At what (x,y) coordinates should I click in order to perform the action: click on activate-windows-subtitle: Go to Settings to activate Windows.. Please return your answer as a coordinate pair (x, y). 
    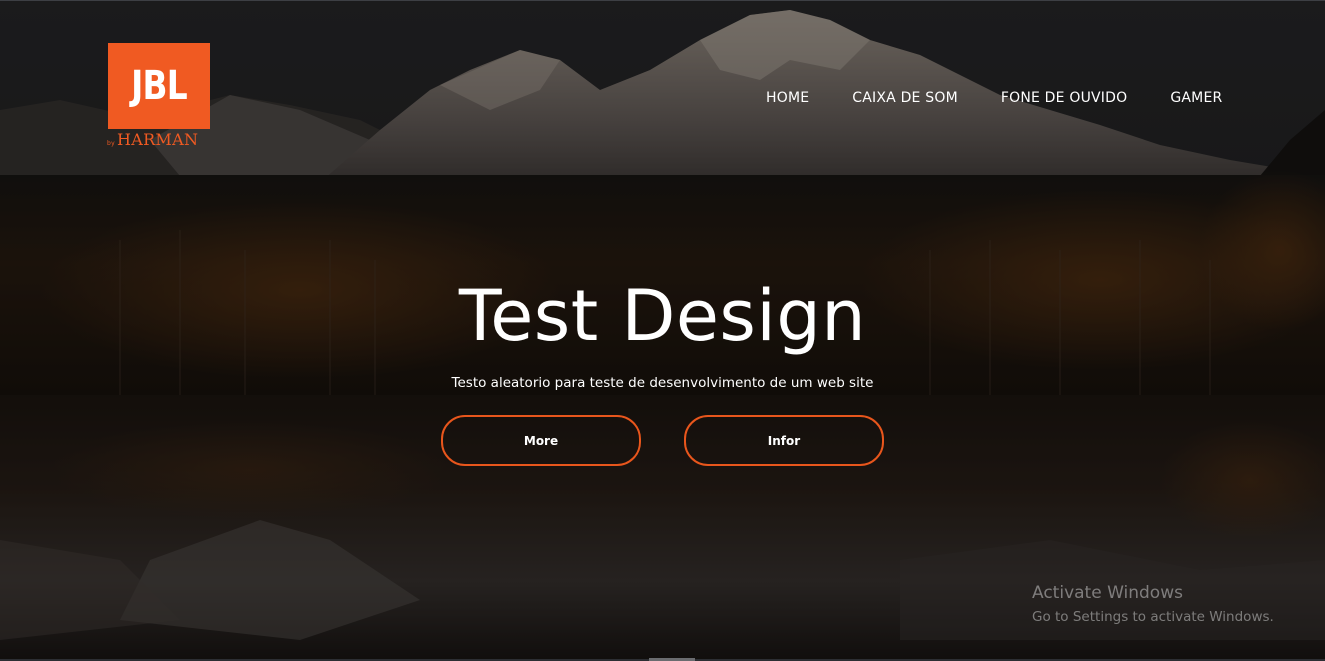
    Looking at the image, I should click on (1153, 617).